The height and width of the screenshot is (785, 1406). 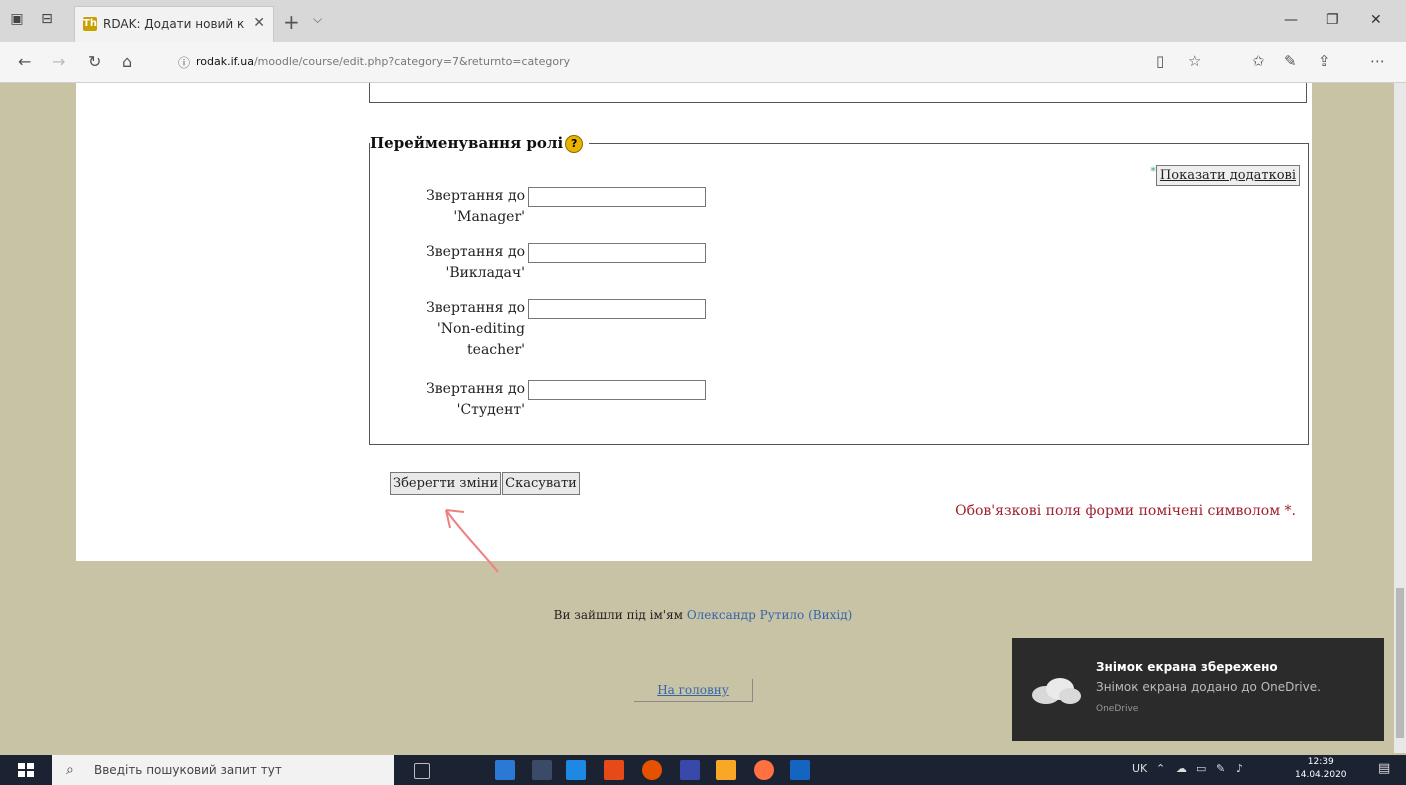 What do you see at coordinates (1377, 61) in the screenshot?
I see `more-icon: ⋯` at bounding box center [1377, 61].